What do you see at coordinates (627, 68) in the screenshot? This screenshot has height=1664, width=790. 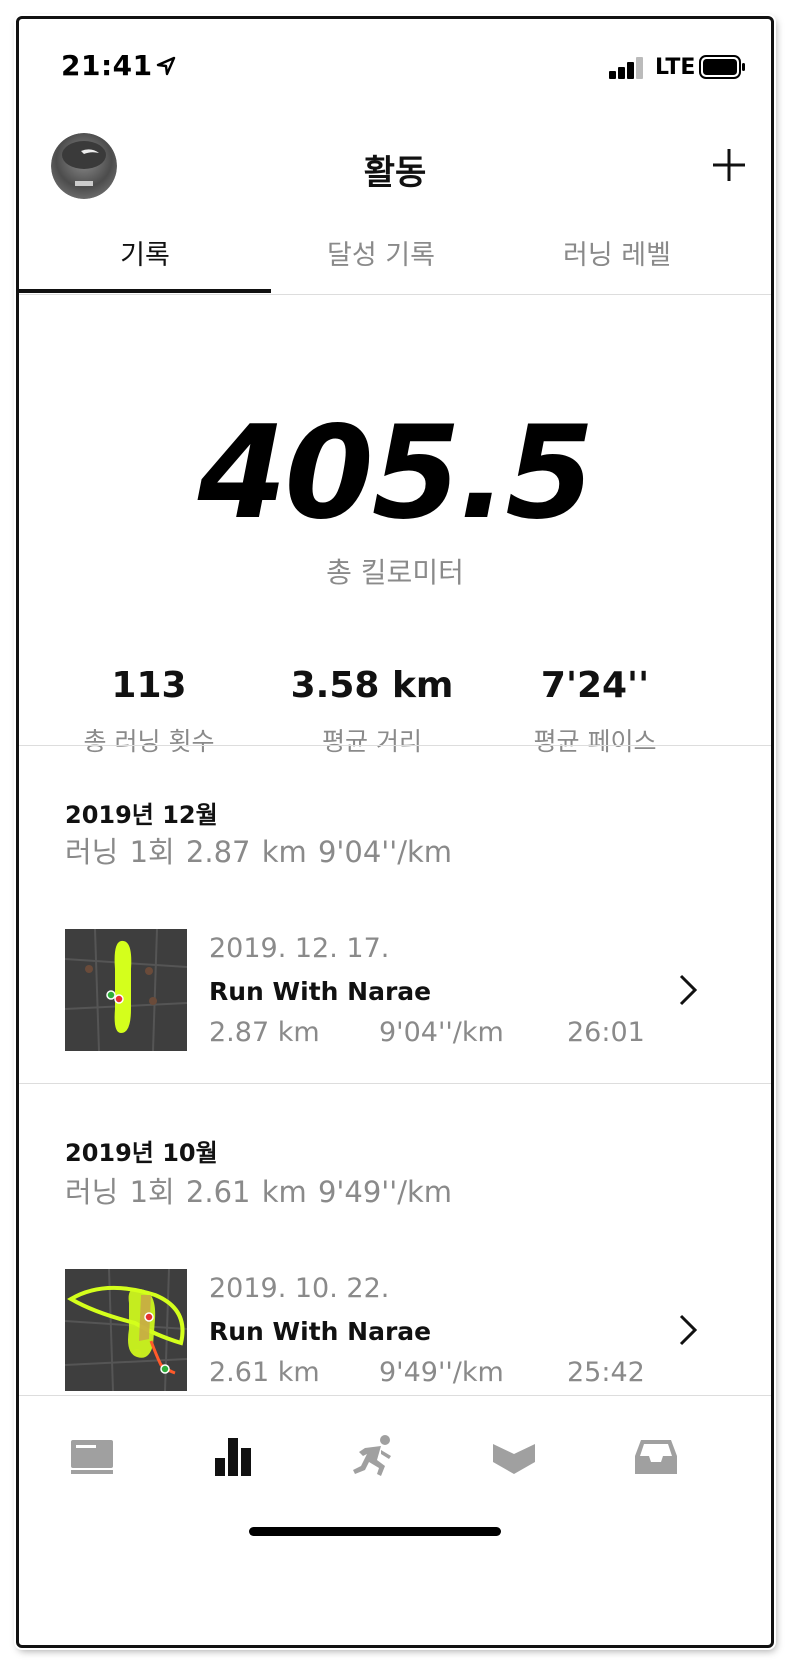 I see `signal-strength-icon` at bounding box center [627, 68].